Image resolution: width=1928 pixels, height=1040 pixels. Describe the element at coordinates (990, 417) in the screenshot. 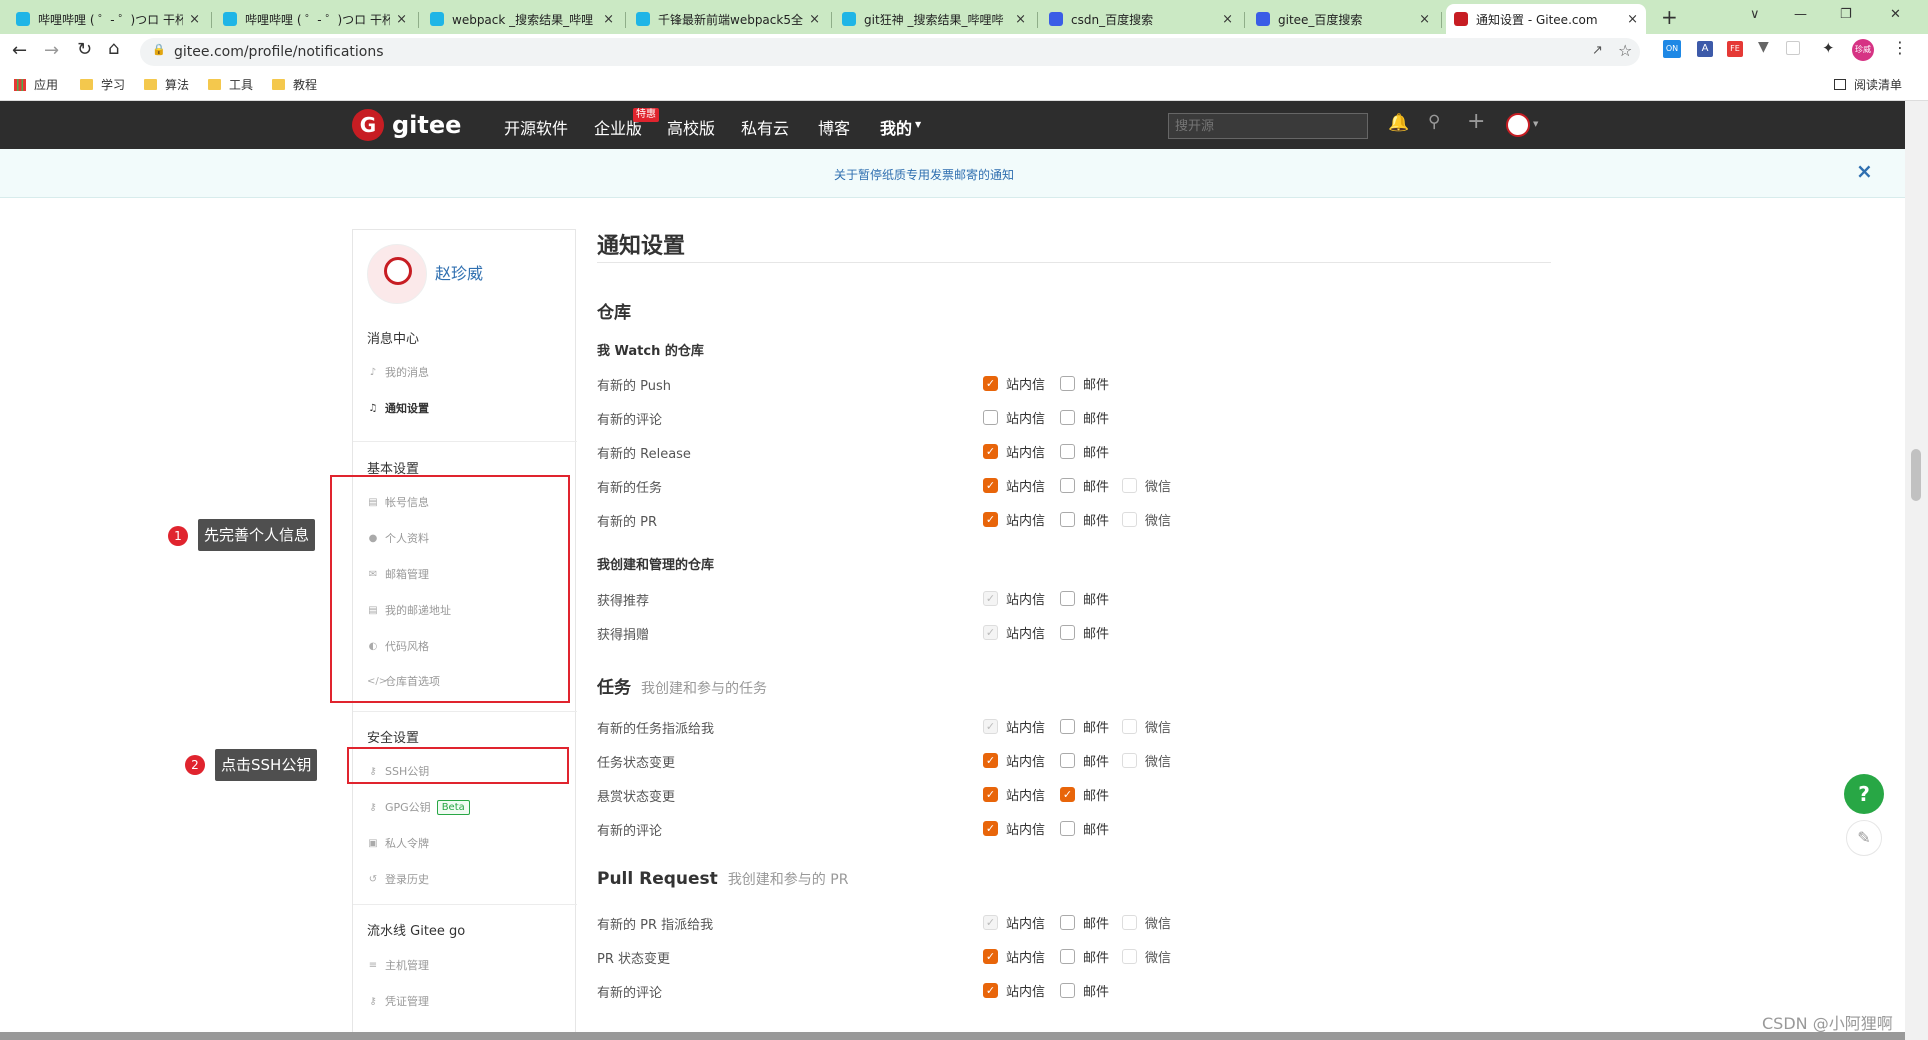

I see `site-checkbox` at that location.